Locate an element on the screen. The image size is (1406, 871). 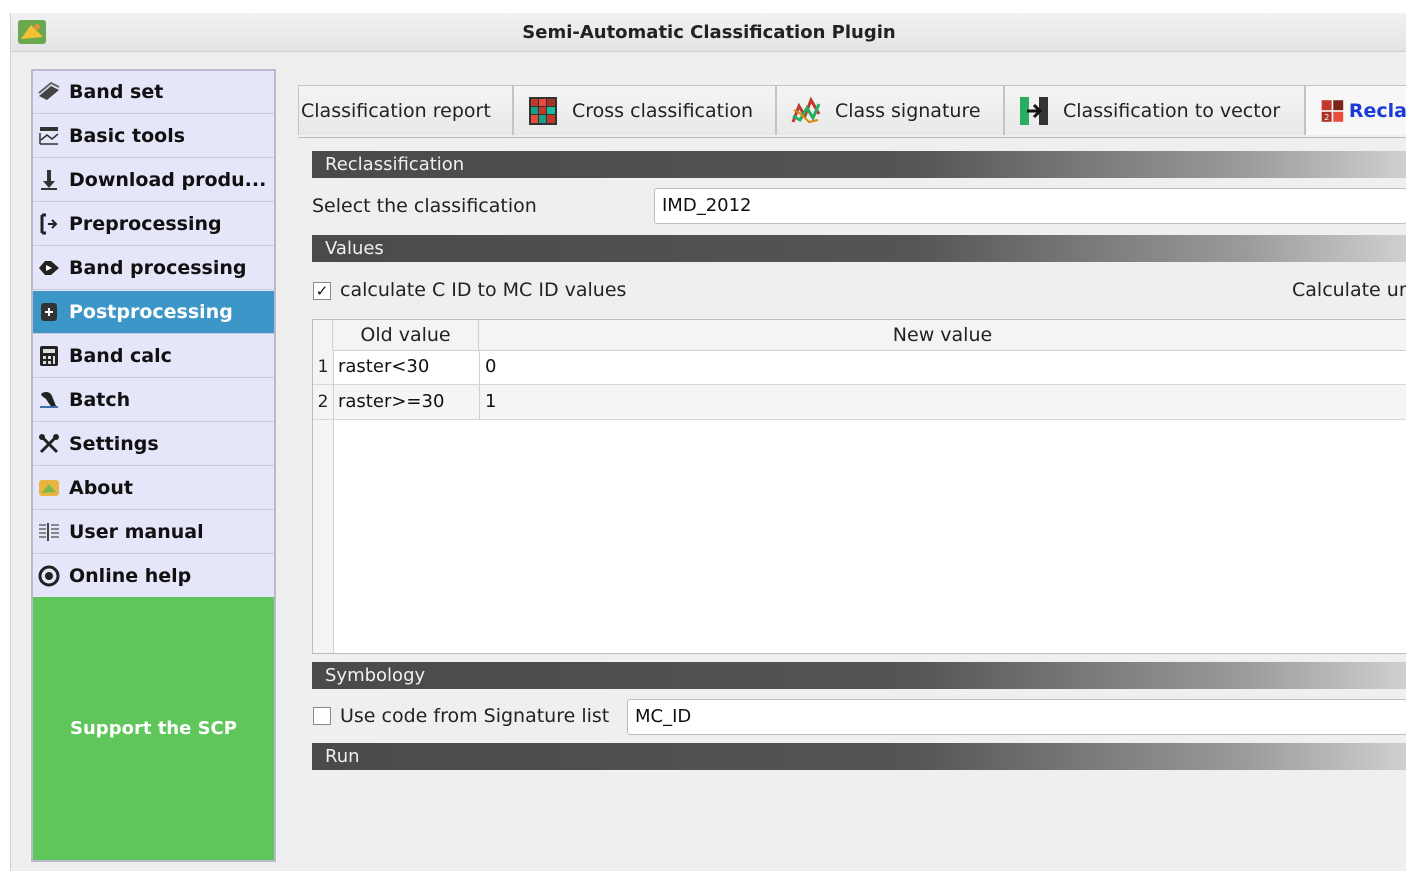
classification-select: IMD_2012 is located at coordinates (1030, 206).